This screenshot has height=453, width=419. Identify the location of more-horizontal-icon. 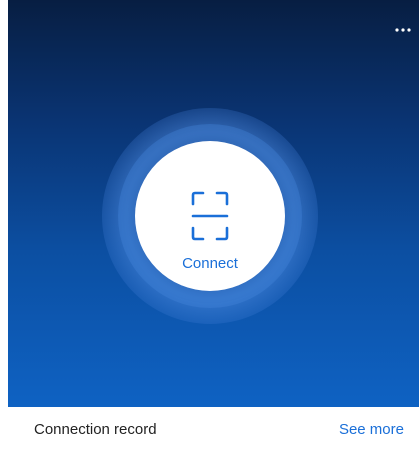
(403, 30).